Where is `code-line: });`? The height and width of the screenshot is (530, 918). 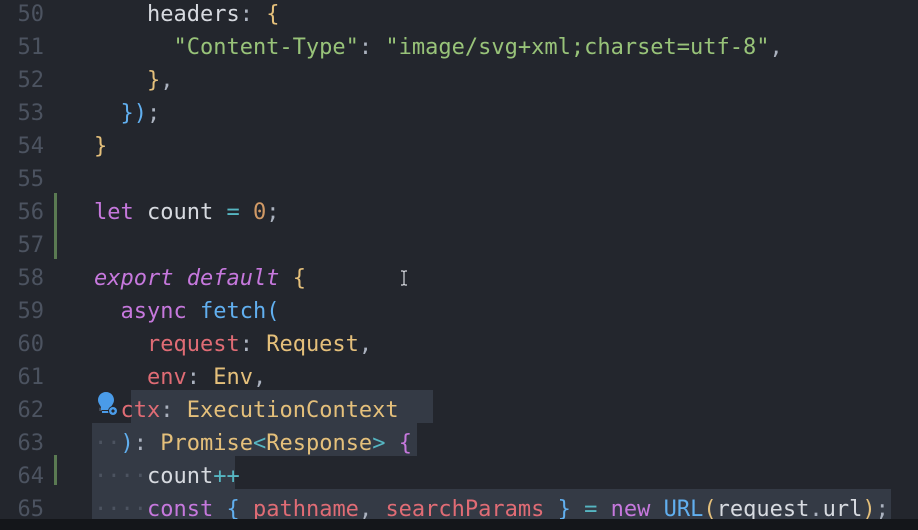
code-line: }); is located at coordinates (459, 113).